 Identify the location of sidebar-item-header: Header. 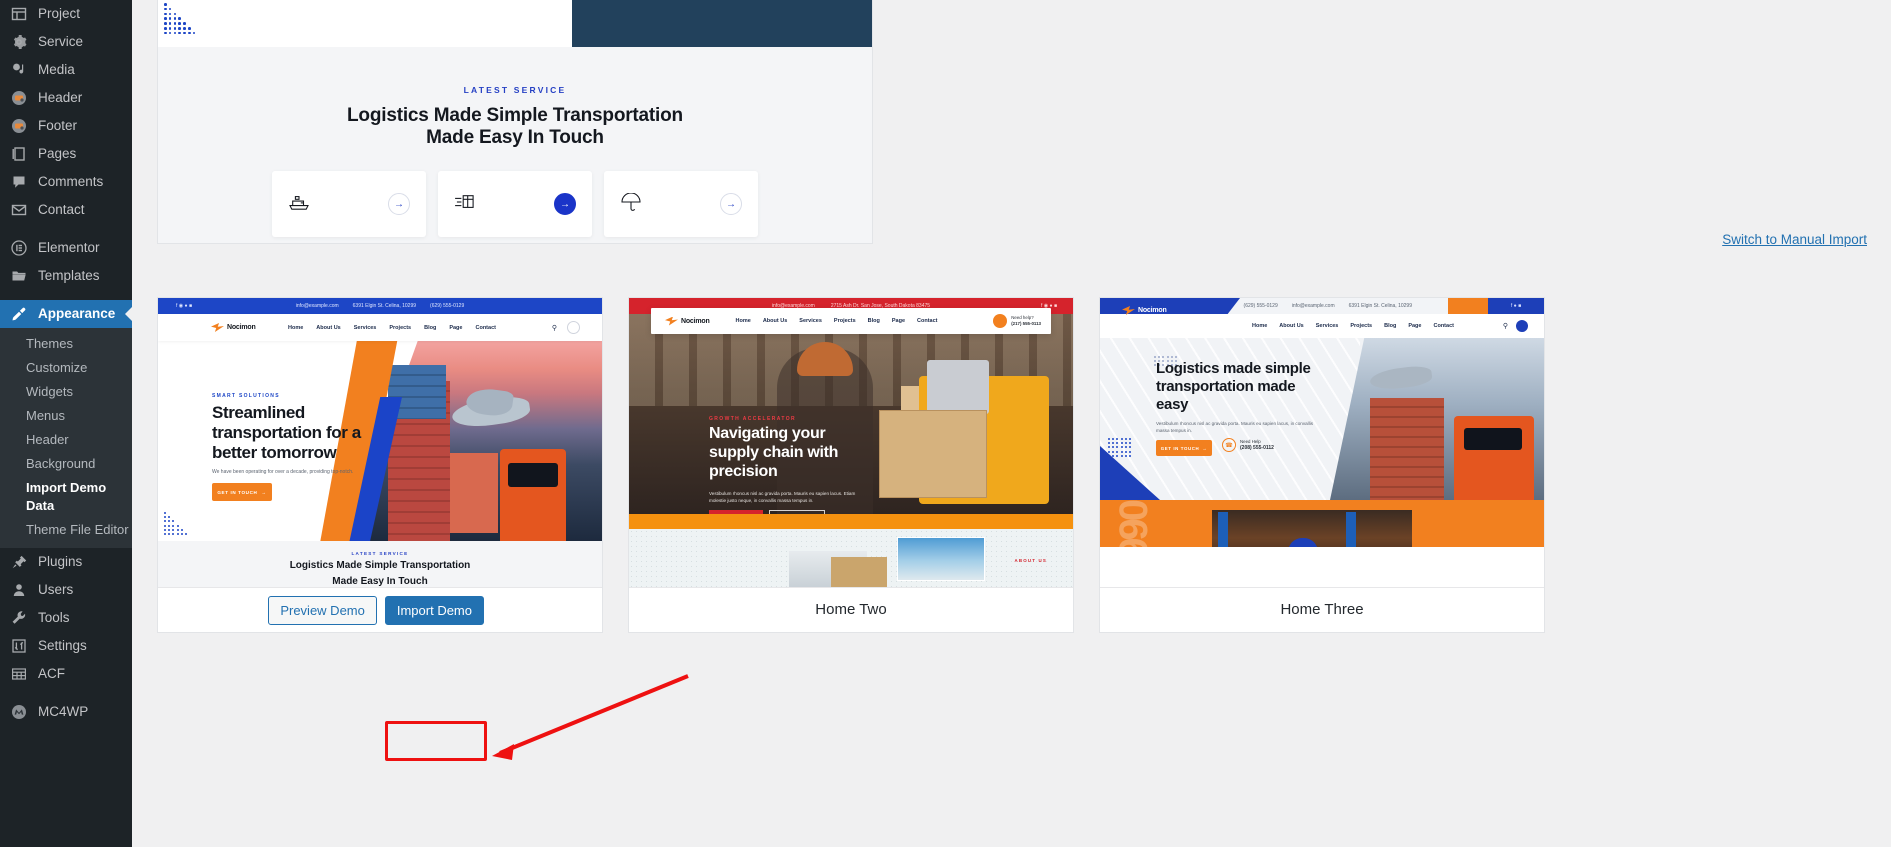
(66, 98).